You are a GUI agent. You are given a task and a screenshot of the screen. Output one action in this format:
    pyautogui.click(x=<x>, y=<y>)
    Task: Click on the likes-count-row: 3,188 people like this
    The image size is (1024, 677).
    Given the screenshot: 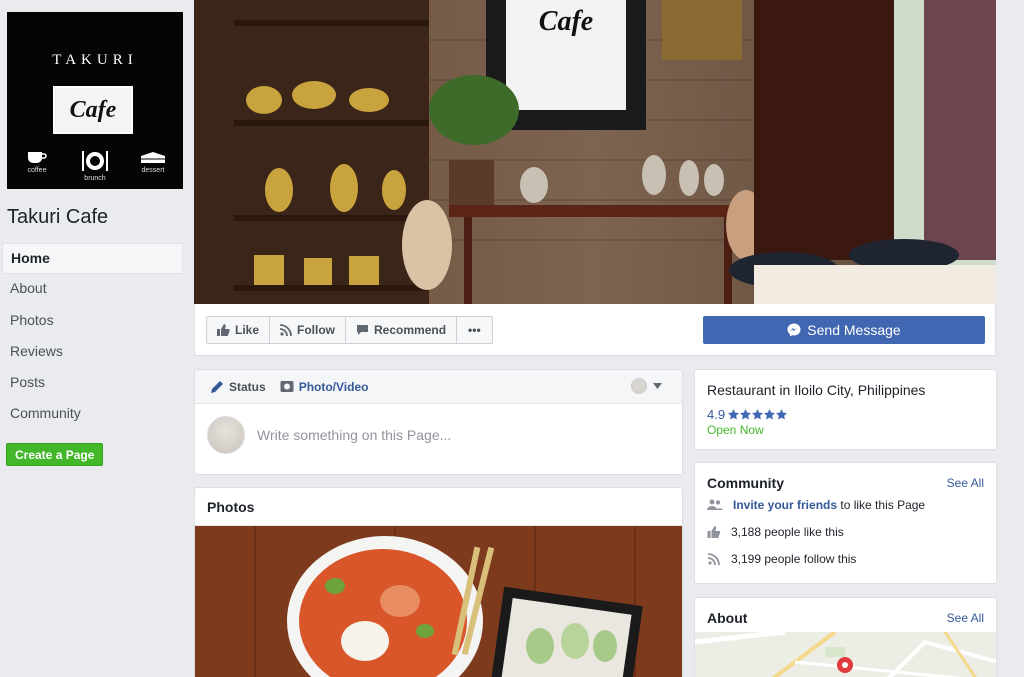 What is the action you would take?
    pyautogui.click(x=845, y=531)
    